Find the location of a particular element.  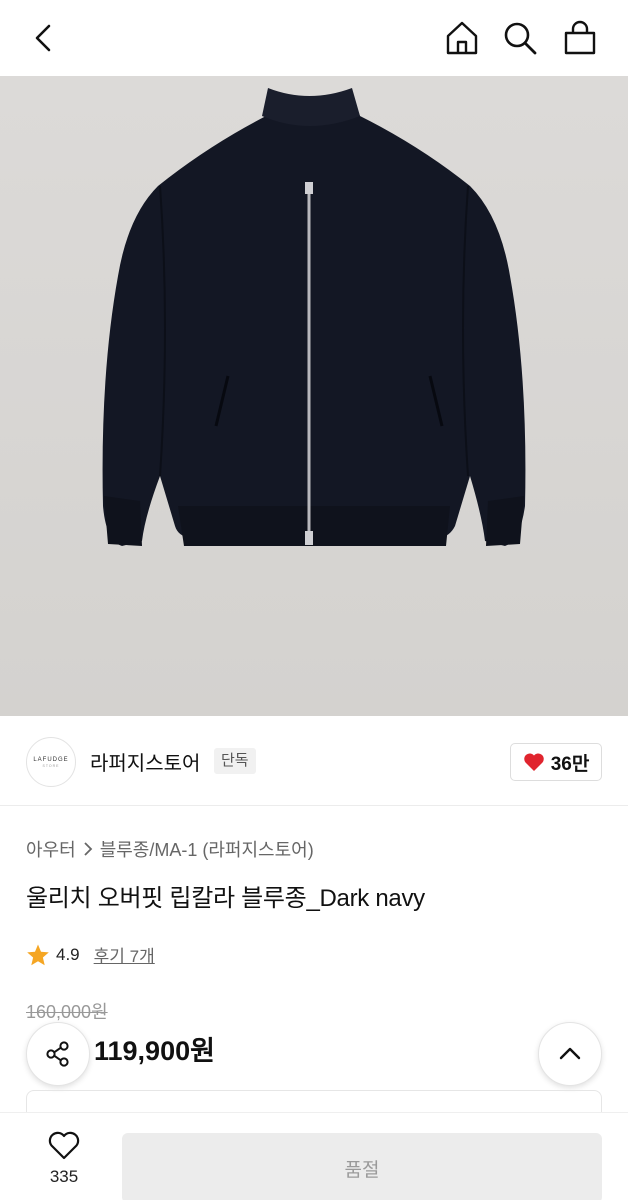

store-logo: LAFUDGE STORE is located at coordinates (51, 762).